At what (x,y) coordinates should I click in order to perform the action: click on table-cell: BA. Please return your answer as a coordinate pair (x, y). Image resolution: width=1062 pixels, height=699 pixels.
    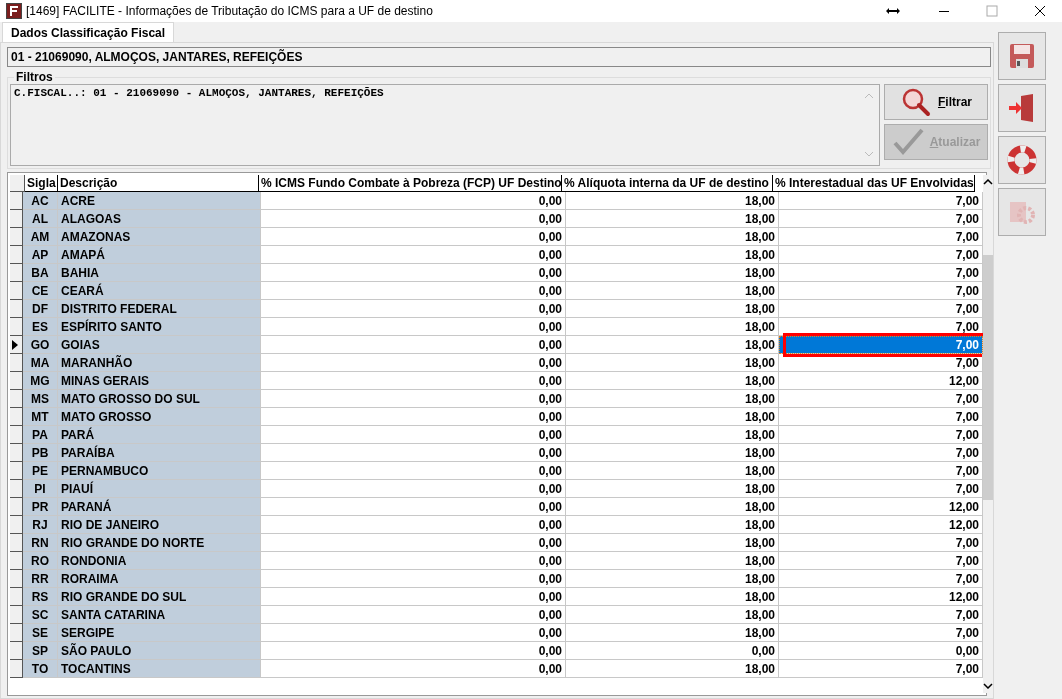
    Looking at the image, I should click on (40, 273).